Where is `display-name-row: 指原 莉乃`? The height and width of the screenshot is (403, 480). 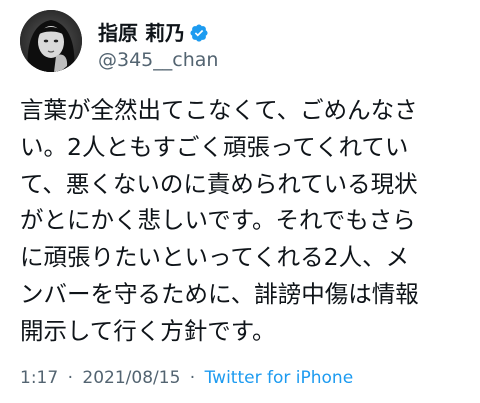 display-name-row: 指原 莉乃 is located at coordinates (158, 33).